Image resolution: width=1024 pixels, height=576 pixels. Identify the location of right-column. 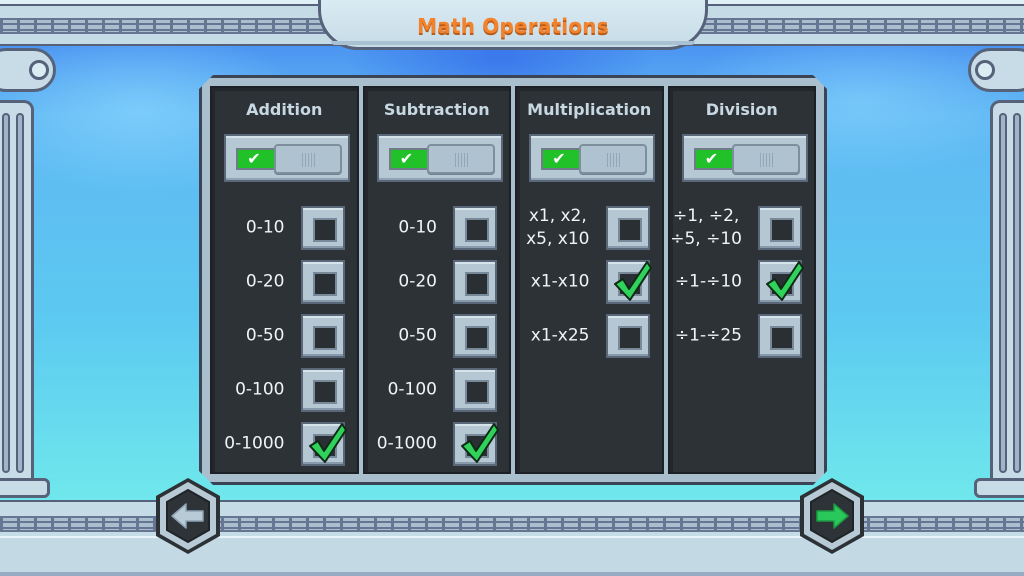
(996, 274).